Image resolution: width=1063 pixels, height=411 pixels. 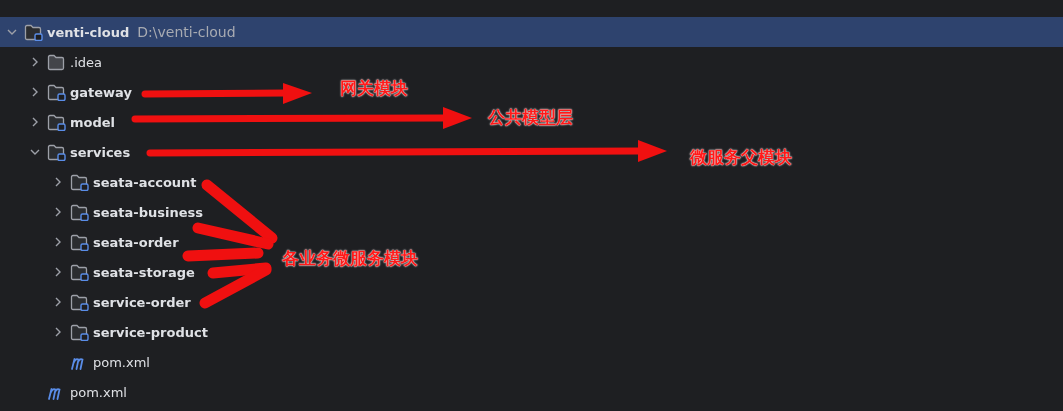 I want to click on tree-item-label: seata-business, so click(x=148, y=212).